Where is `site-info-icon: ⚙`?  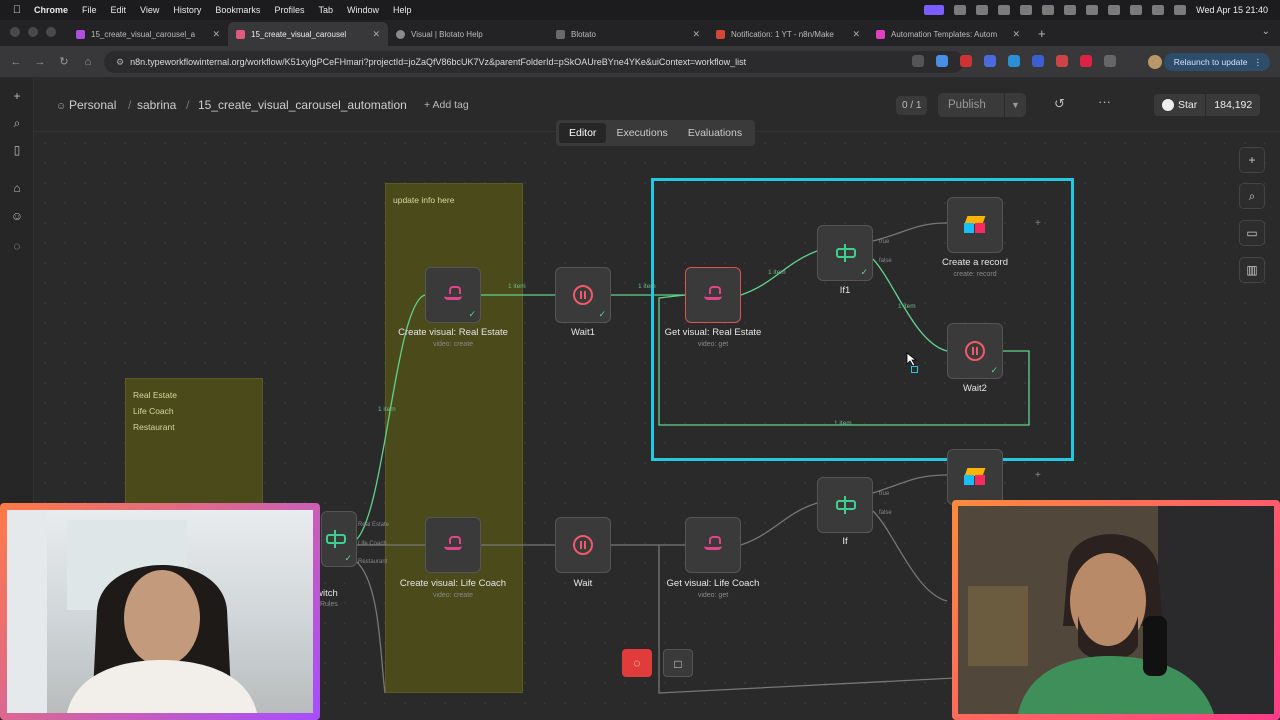
site-info-icon: ⚙ is located at coordinates (120, 62).